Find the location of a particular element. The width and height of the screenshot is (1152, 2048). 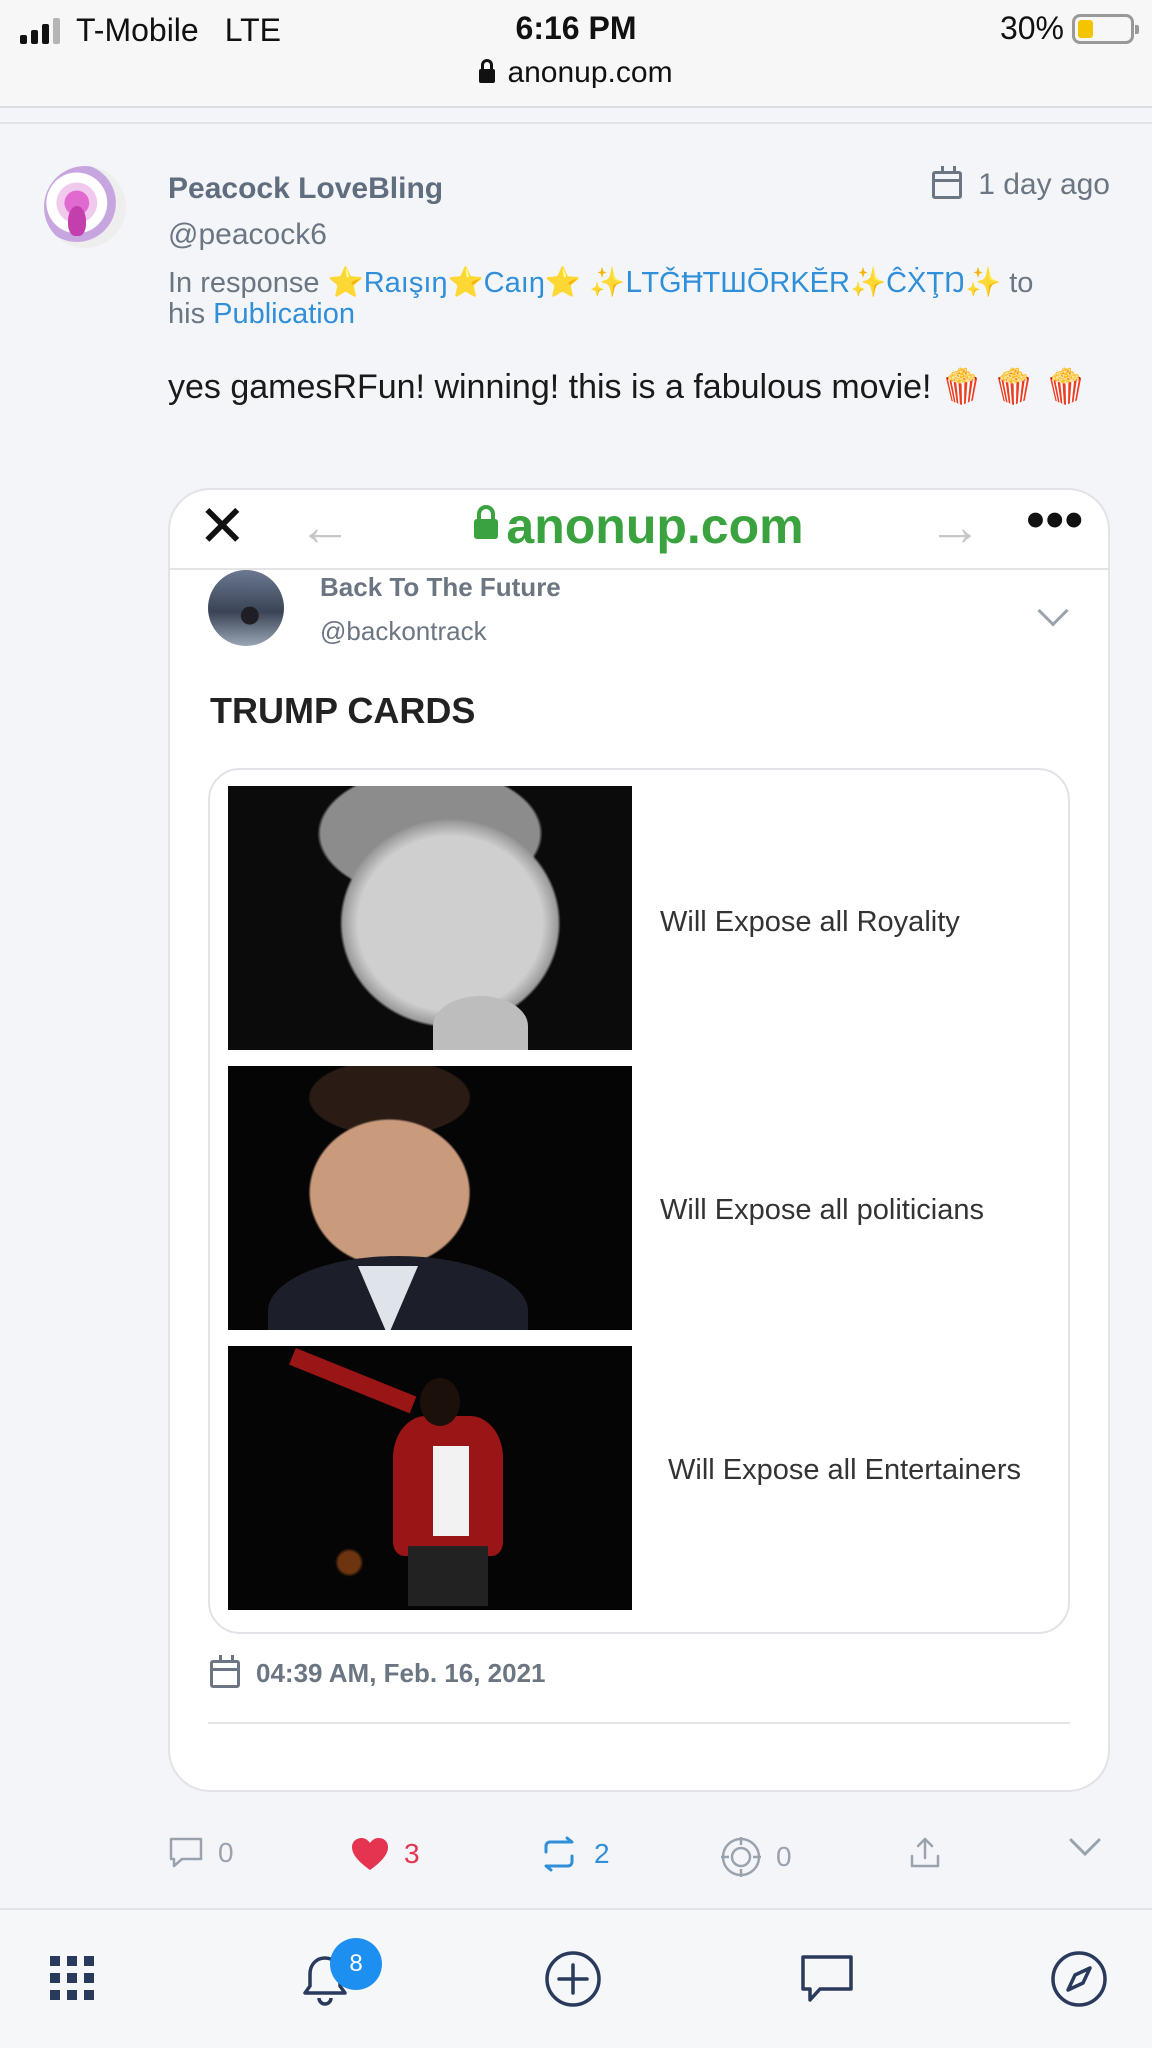

bottom-nav: 8 is located at coordinates (576, 1978).